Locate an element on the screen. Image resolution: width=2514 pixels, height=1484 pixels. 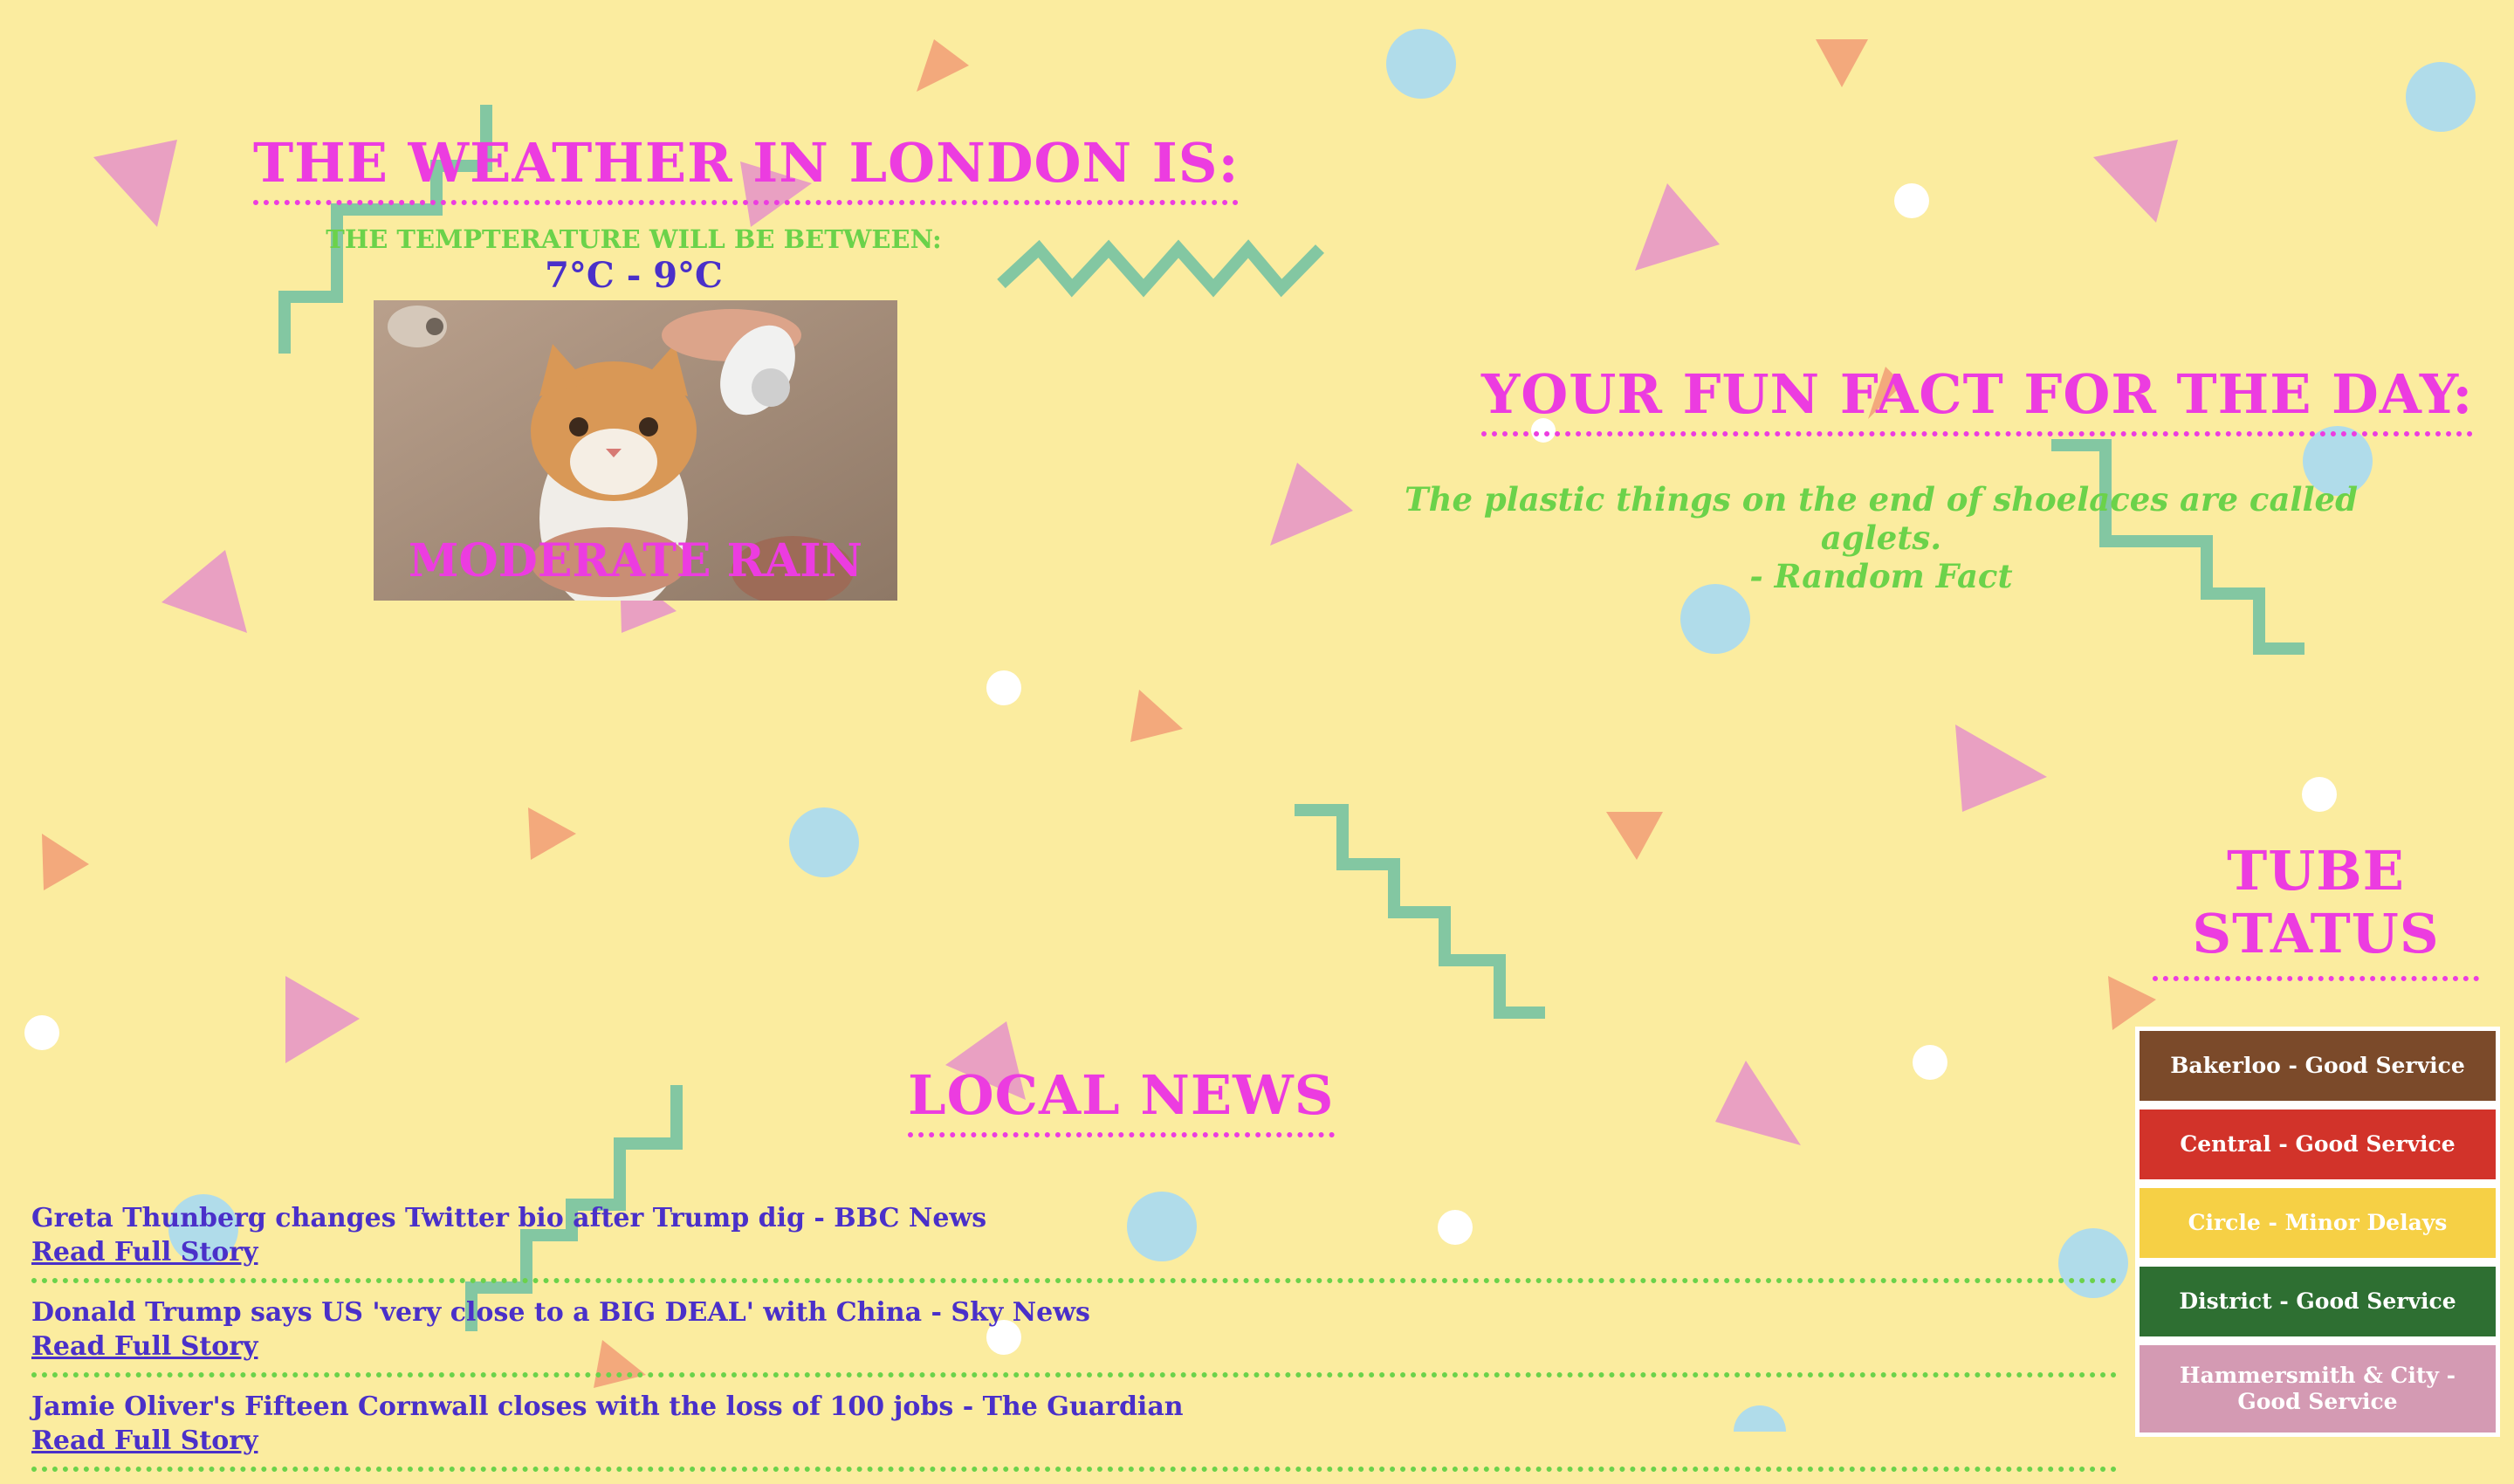
local-news-heading: LOCAL NEWS is located at coordinates (1121, 1100).